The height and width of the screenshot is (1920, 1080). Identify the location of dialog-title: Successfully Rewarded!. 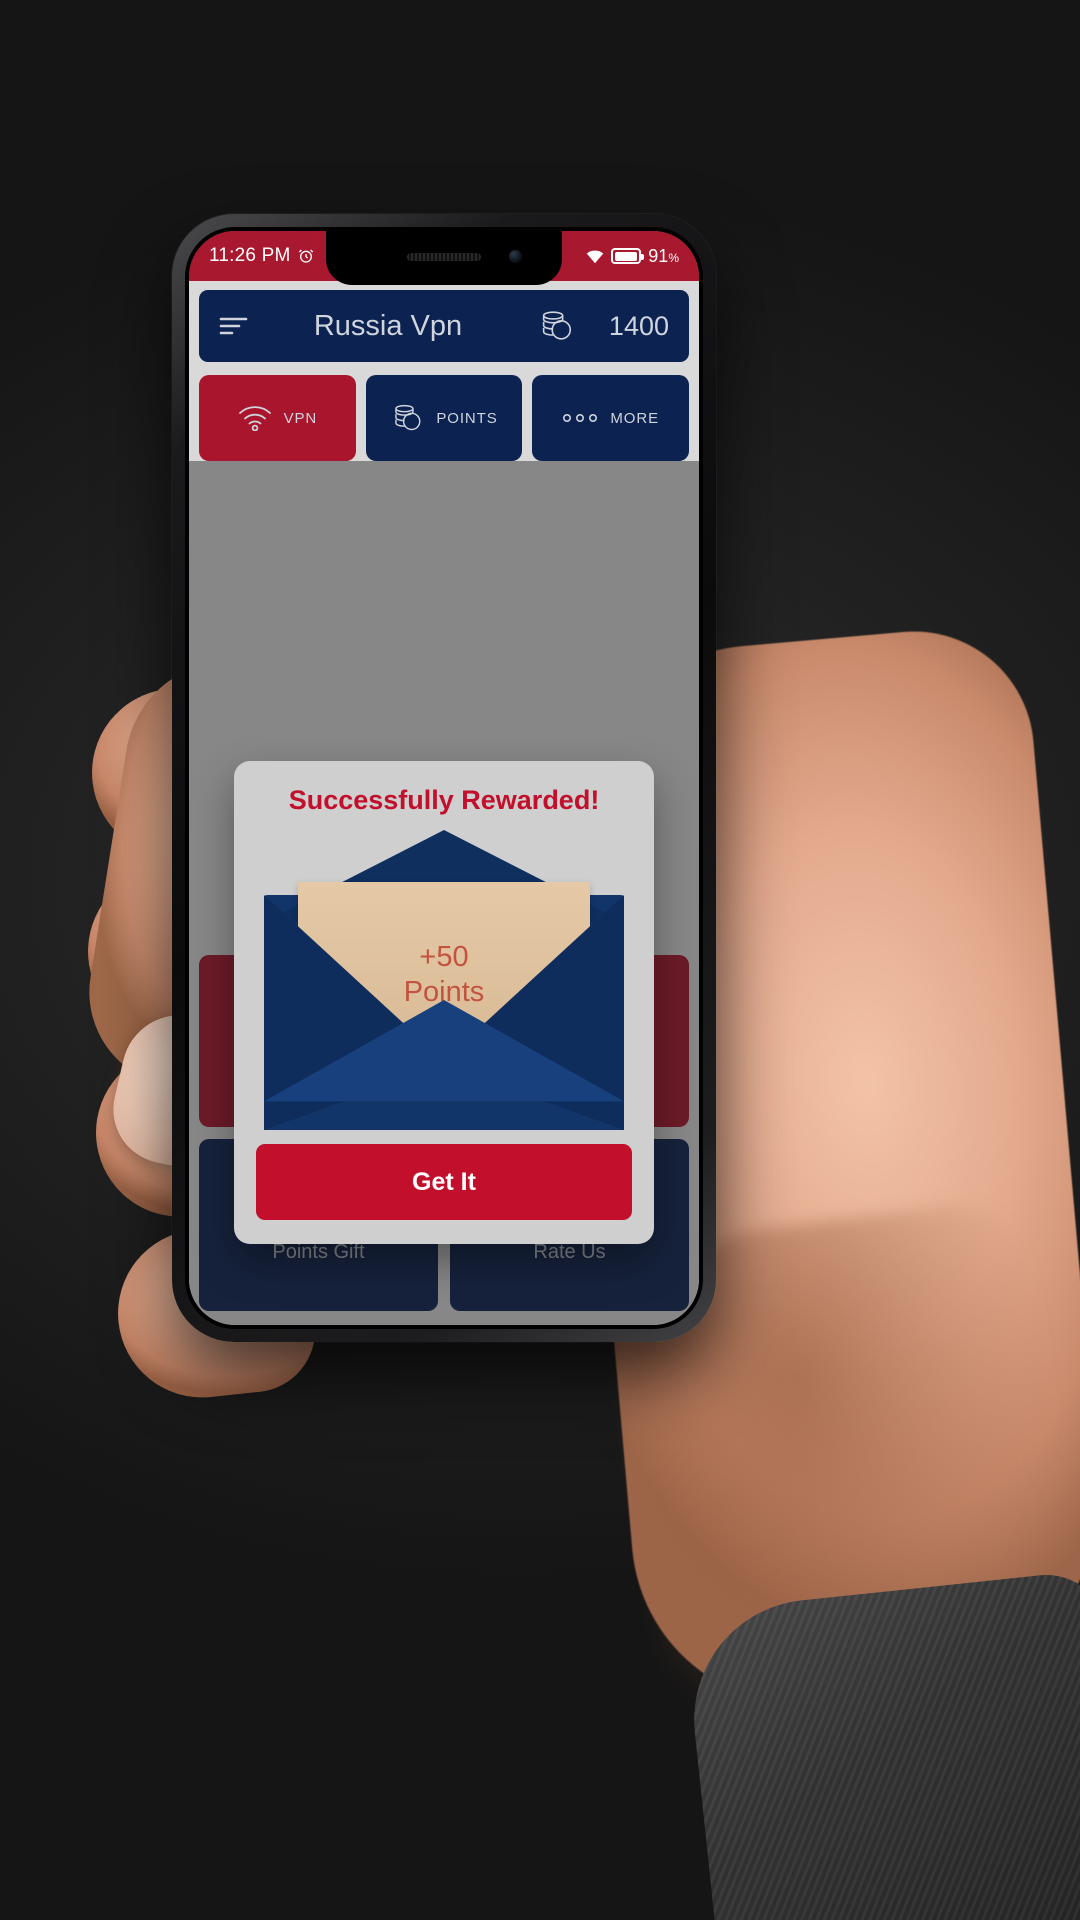
(444, 800).